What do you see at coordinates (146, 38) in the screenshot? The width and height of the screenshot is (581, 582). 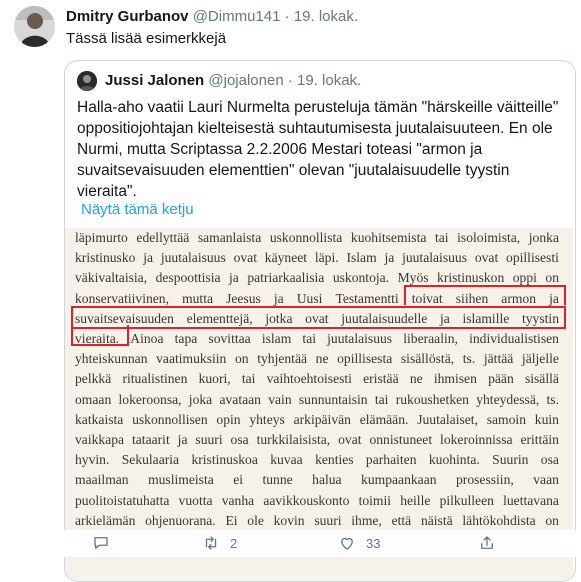 I see `tweet-text: Tässä lisää esimerkkejä` at bounding box center [146, 38].